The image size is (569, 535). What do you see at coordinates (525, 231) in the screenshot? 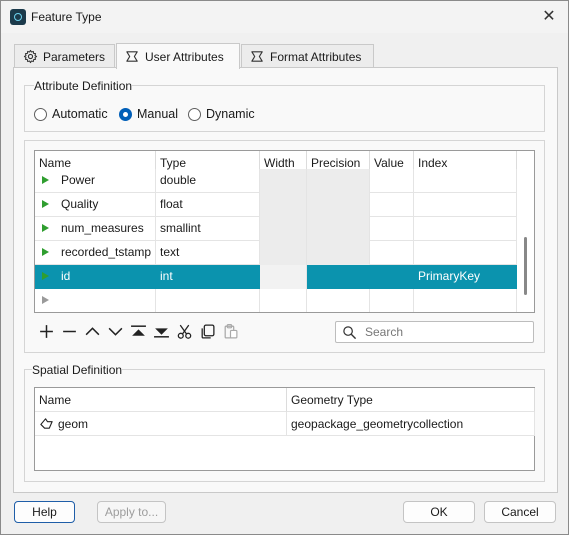
I see `vertical-scrollbar` at bounding box center [525, 231].